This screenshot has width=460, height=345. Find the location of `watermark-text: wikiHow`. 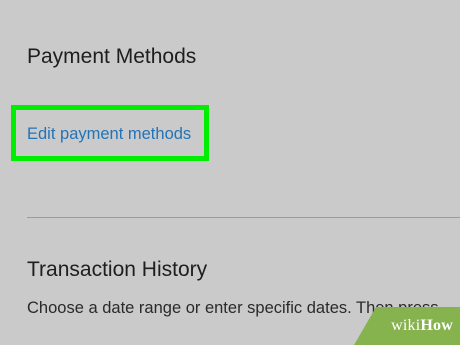

watermark-text: wikiHow is located at coordinates (422, 326).